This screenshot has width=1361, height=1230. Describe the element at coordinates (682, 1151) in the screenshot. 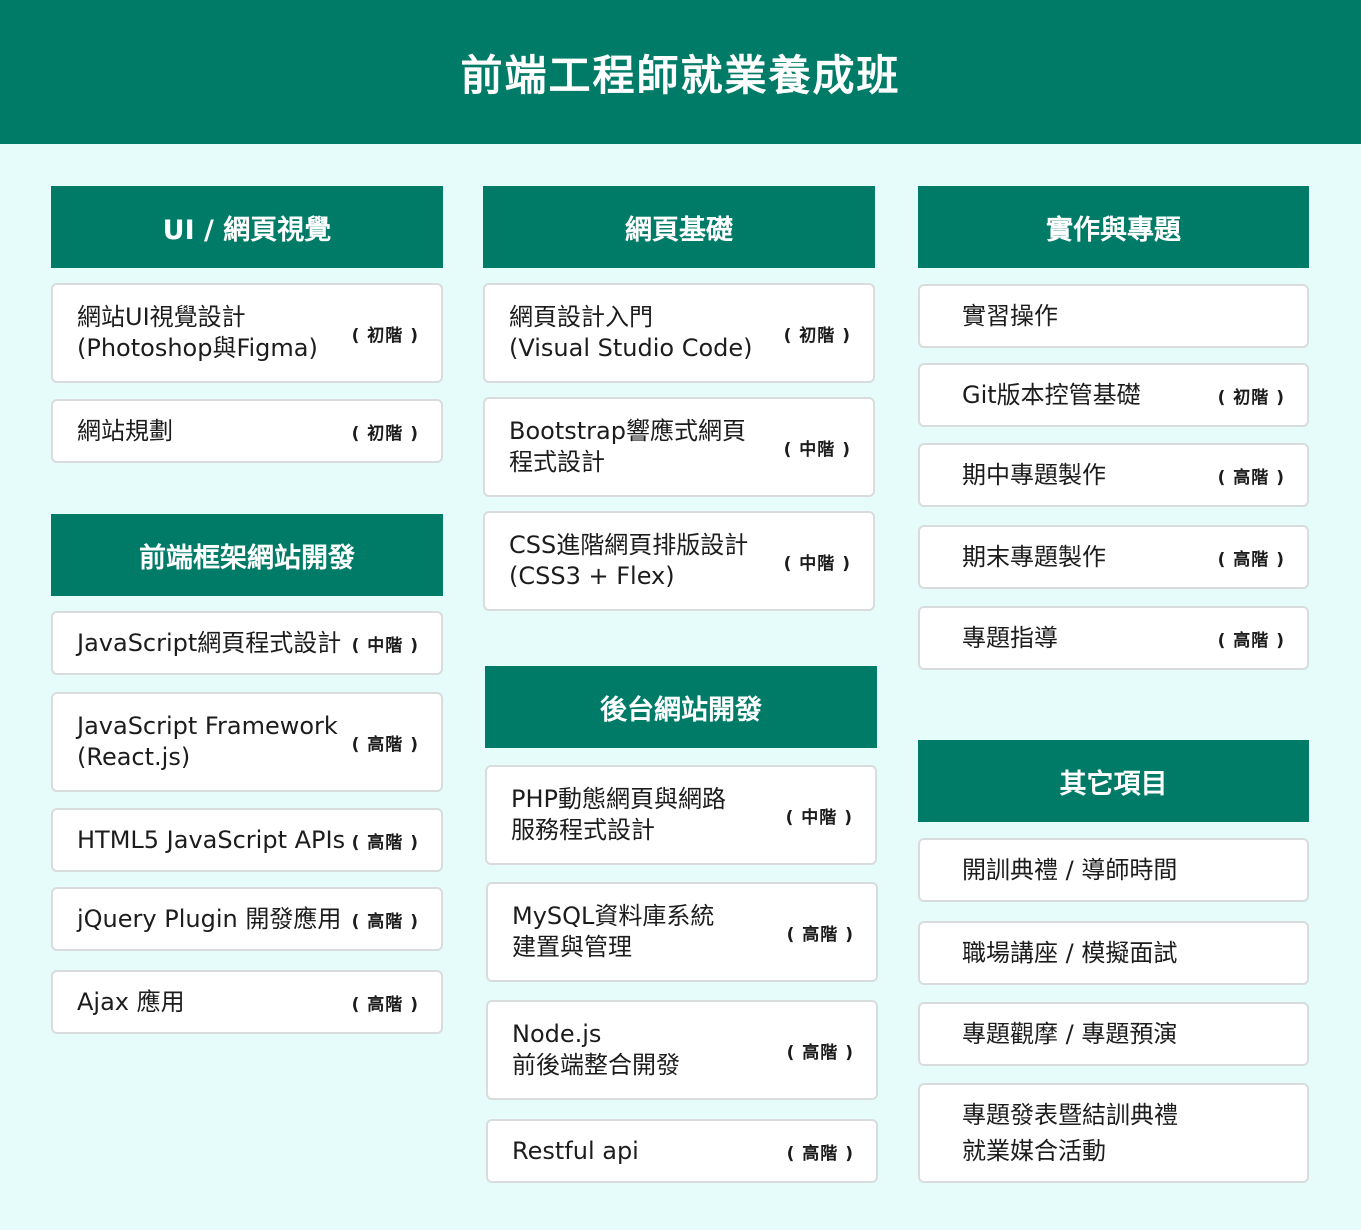

I see `course-card: Restful api ( 高階 )` at that location.